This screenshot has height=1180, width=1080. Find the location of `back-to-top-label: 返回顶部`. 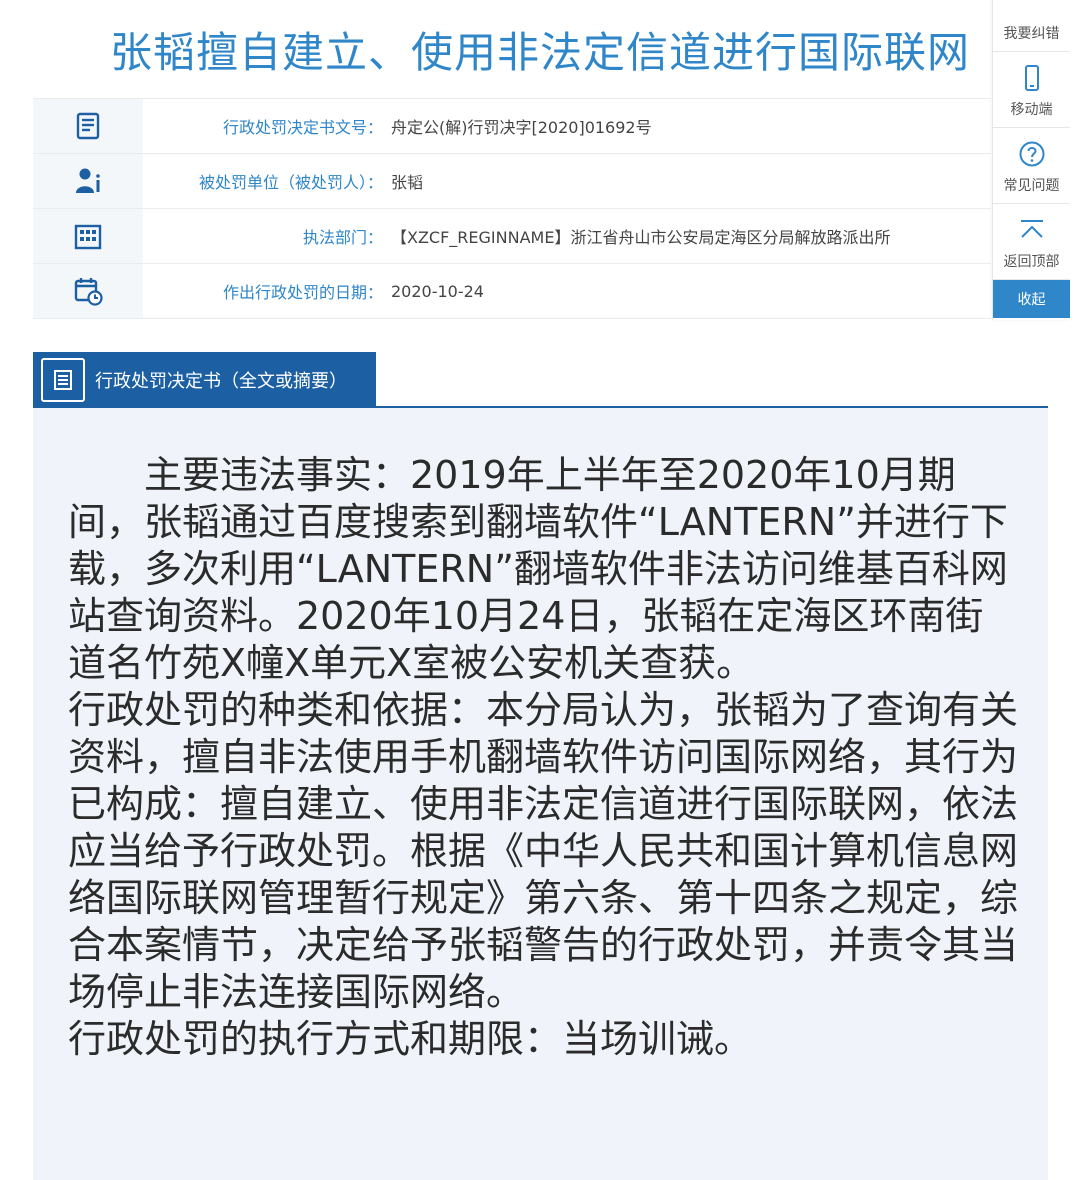

back-to-top-label: 返回顶部 is located at coordinates (1031, 262).